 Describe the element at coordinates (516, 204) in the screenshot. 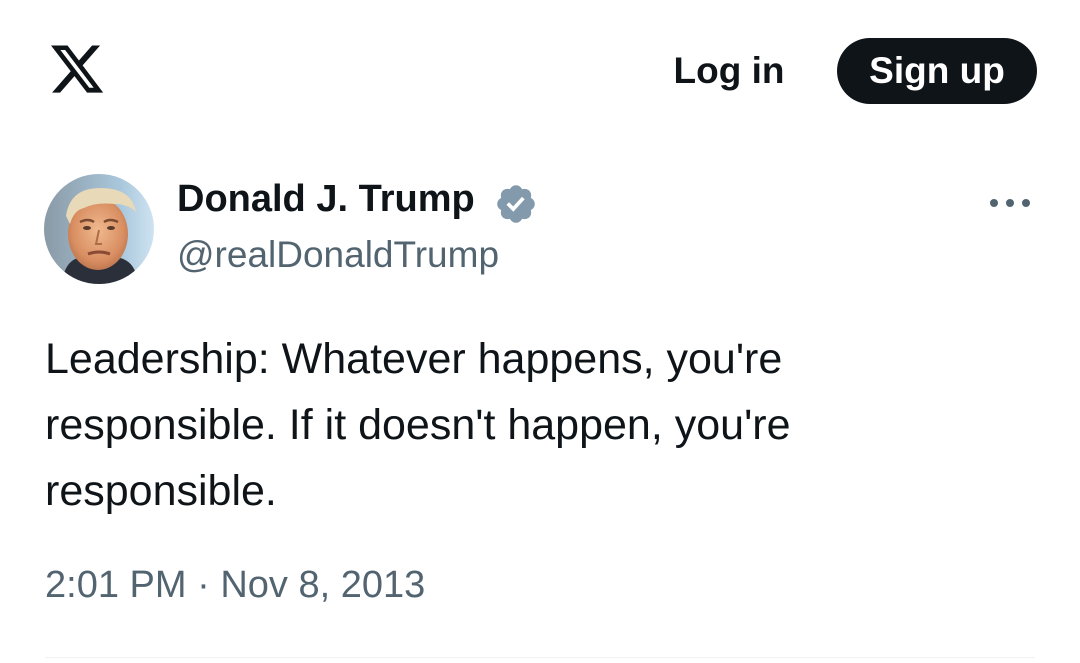

I see `verified-badge-icon` at that location.